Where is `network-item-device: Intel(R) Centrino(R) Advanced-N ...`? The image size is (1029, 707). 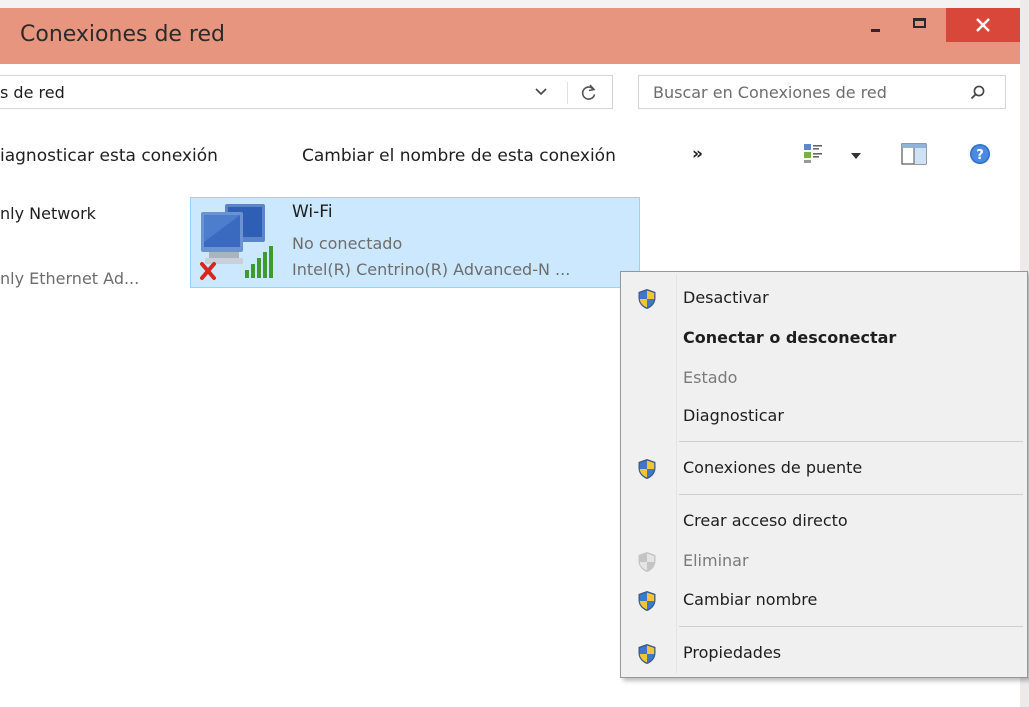 network-item-device: Intel(R) Centrino(R) Advanced-N ... is located at coordinates (431, 269).